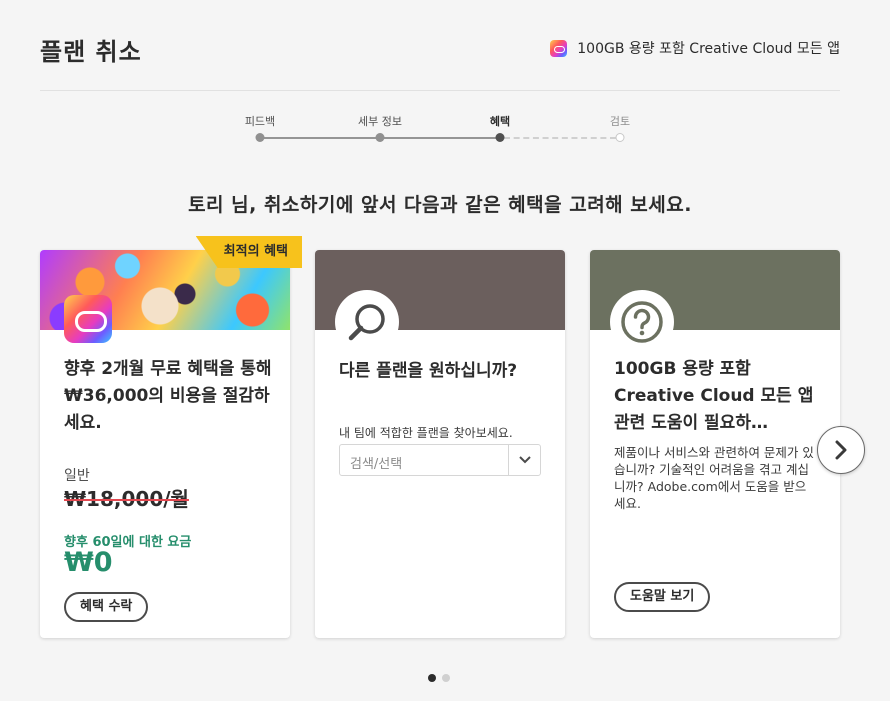 The width and height of the screenshot is (890, 701). I want to click on header-divider, so click(440, 90).